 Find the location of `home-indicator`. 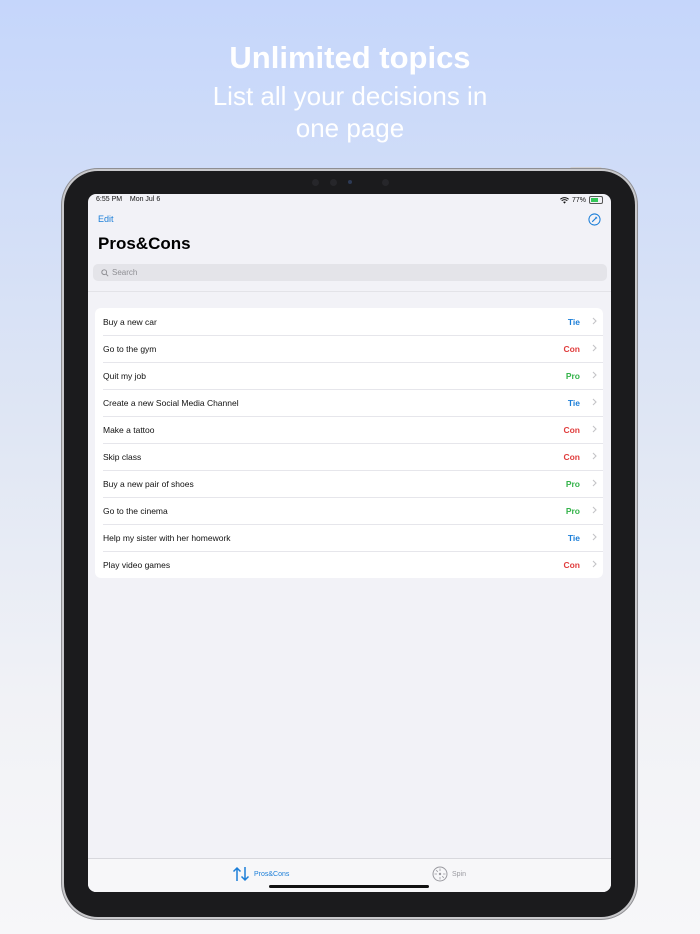

home-indicator is located at coordinates (349, 886).